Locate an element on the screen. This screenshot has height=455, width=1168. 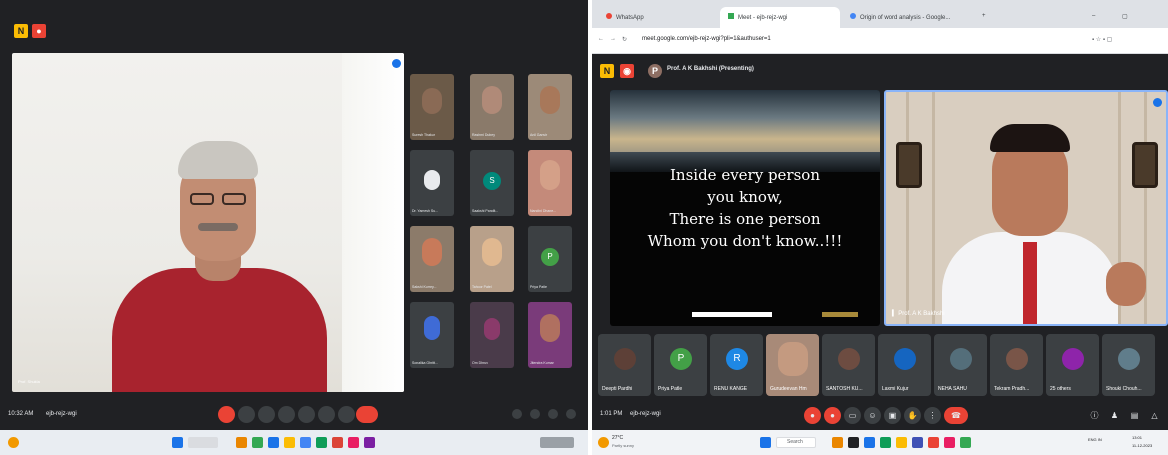
presentation-badge is located at coordinates (840, 314).